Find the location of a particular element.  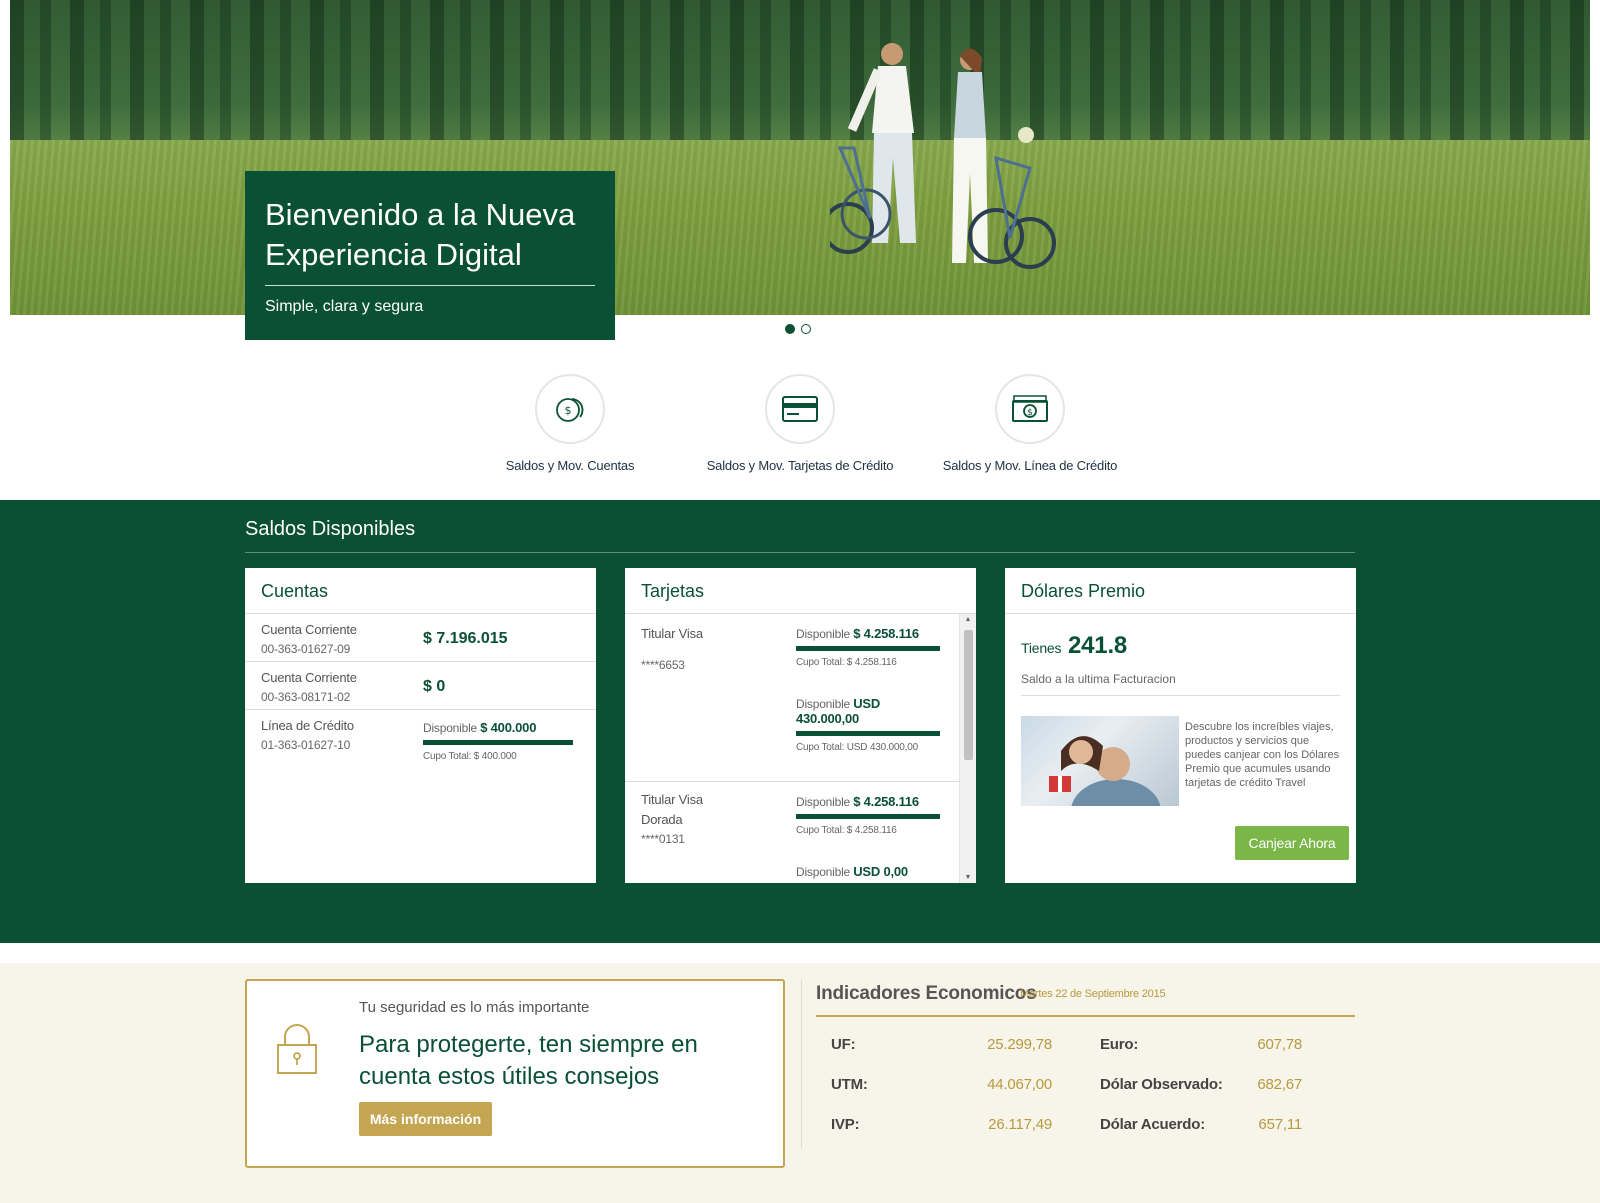

credit-line-name: Línea de Crédito is located at coordinates (307, 725).